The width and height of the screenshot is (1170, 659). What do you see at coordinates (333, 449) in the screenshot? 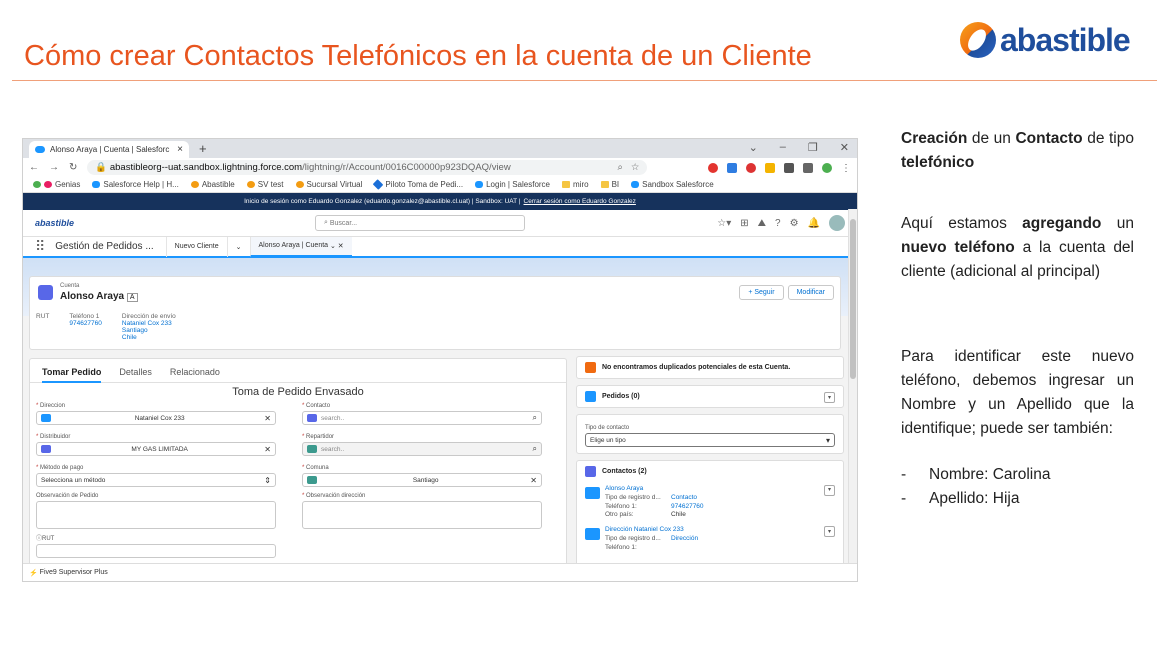
I see `repartidor-placeholder: search..` at bounding box center [333, 449].